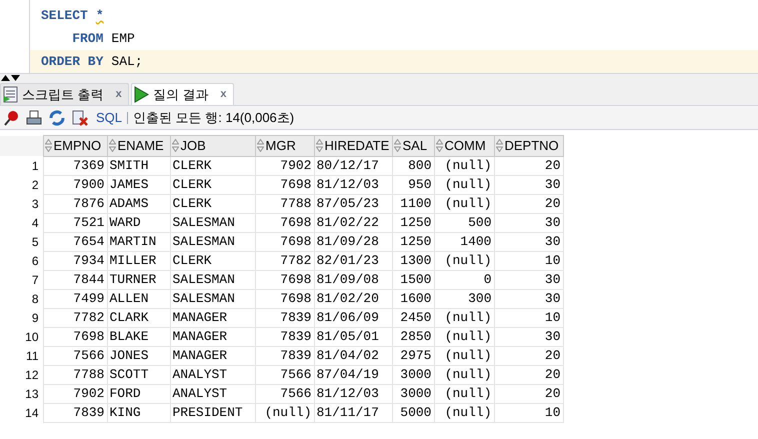  I want to click on column-header: DEPTNO, so click(528, 146).